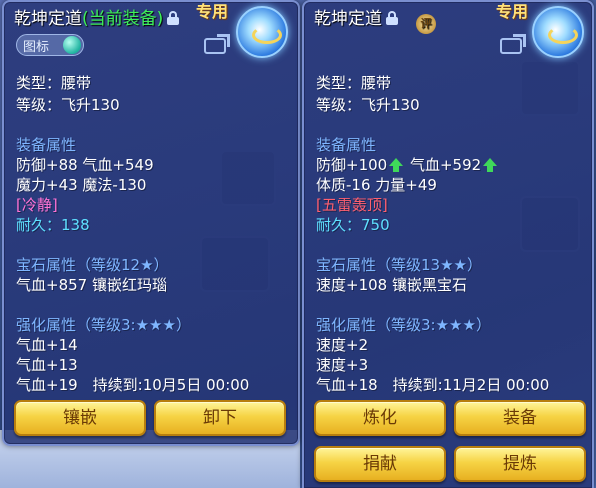 Image resolution: width=596 pixels, height=488 pixels. Describe the element at coordinates (342, 365) in the screenshot. I see `enhance-line: 速度+3` at that location.